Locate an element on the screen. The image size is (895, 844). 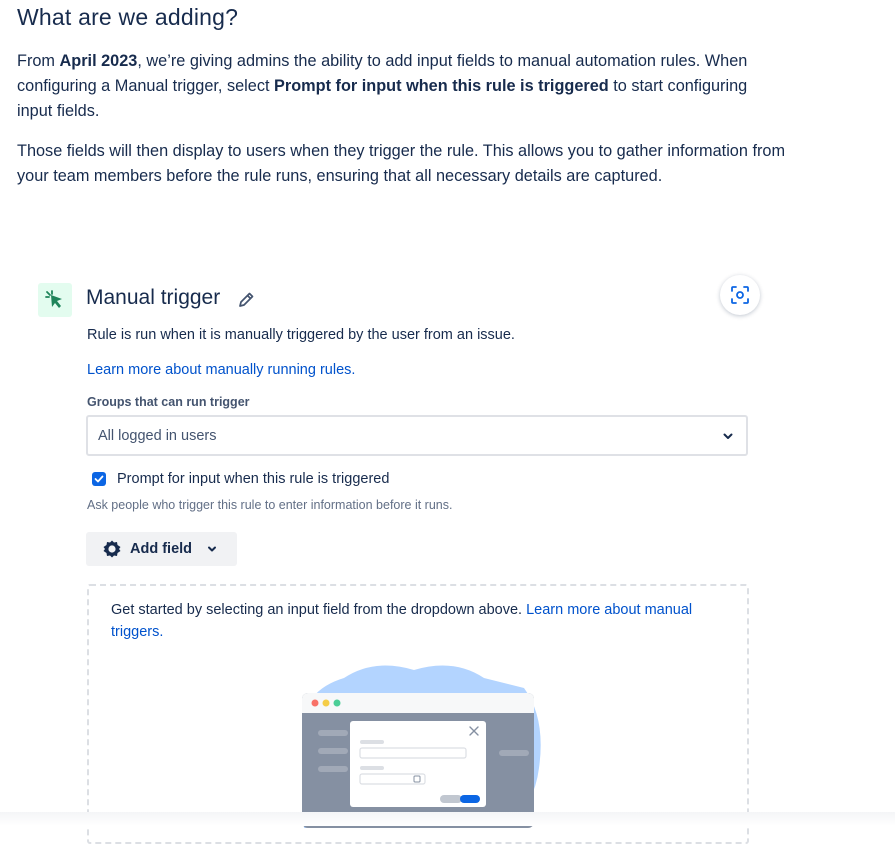
add-field-label: Add field is located at coordinates (161, 549).